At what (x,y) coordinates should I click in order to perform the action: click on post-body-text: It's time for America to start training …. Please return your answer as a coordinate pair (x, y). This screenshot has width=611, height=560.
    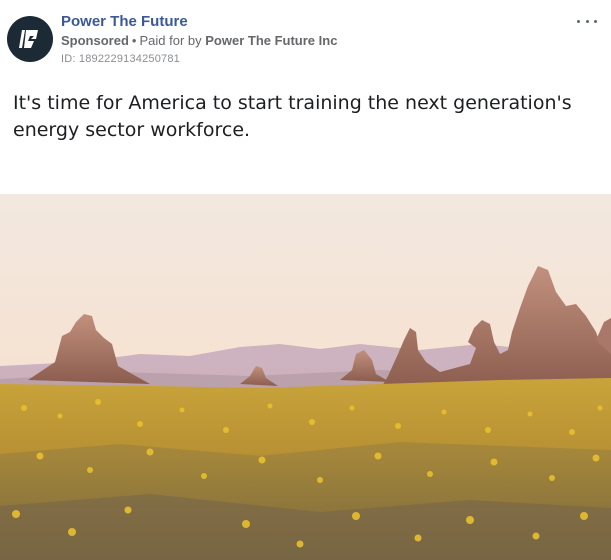
    Looking at the image, I should click on (292, 116).